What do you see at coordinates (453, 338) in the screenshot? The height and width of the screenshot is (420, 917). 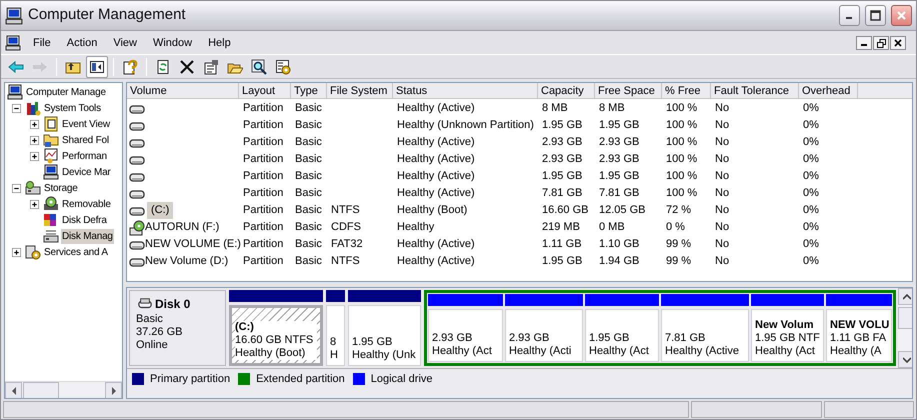 I see `partition-size: 2.93 GB` at bounding box center [453, 338].